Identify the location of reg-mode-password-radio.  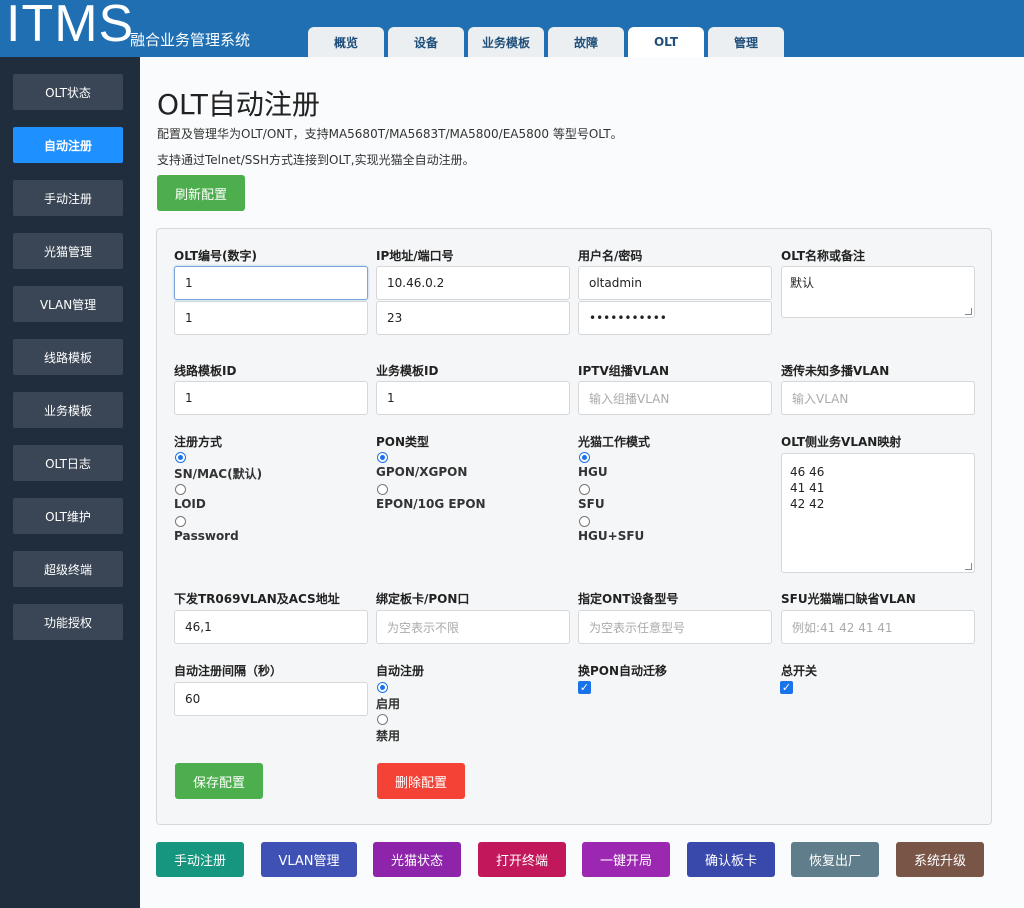
(180, 521).